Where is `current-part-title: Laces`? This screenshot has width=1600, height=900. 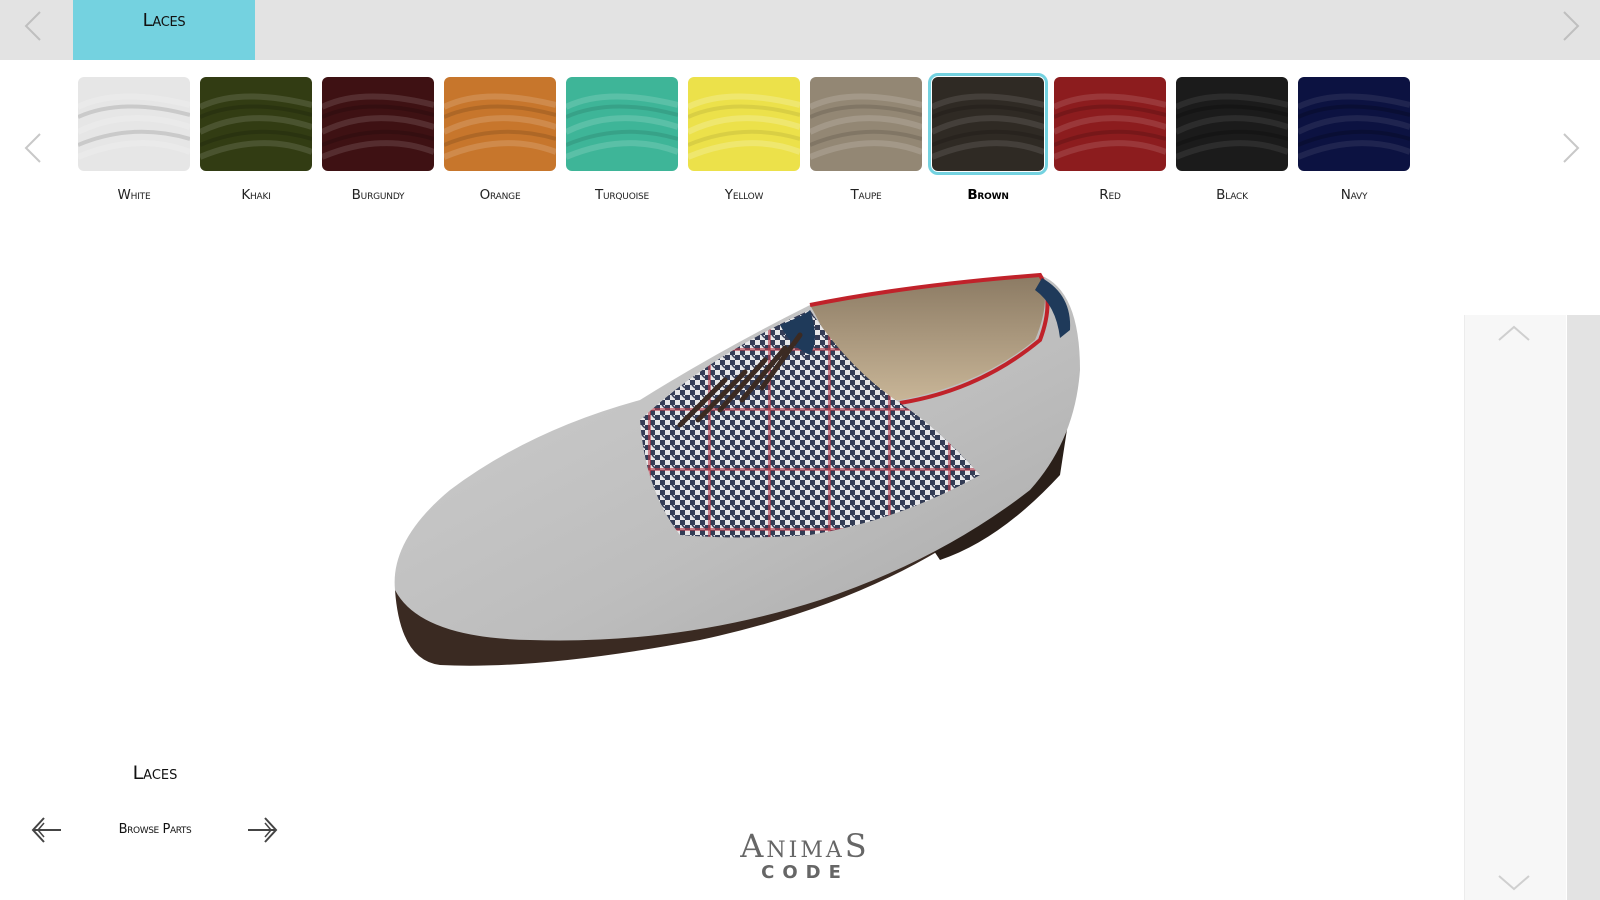 current-part-title: Laces is located at coordinates (155, 773).